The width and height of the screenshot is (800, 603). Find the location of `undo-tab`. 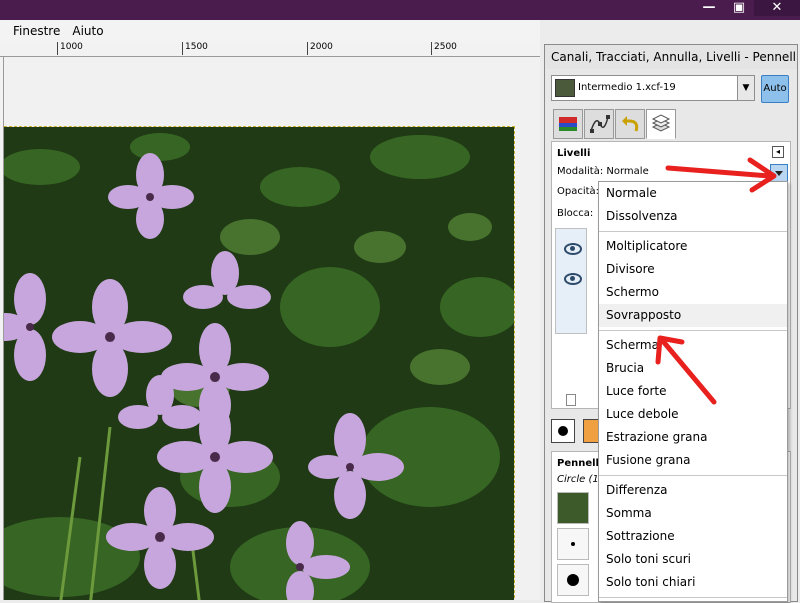

undo-tab is located at coordinates (630, 124).